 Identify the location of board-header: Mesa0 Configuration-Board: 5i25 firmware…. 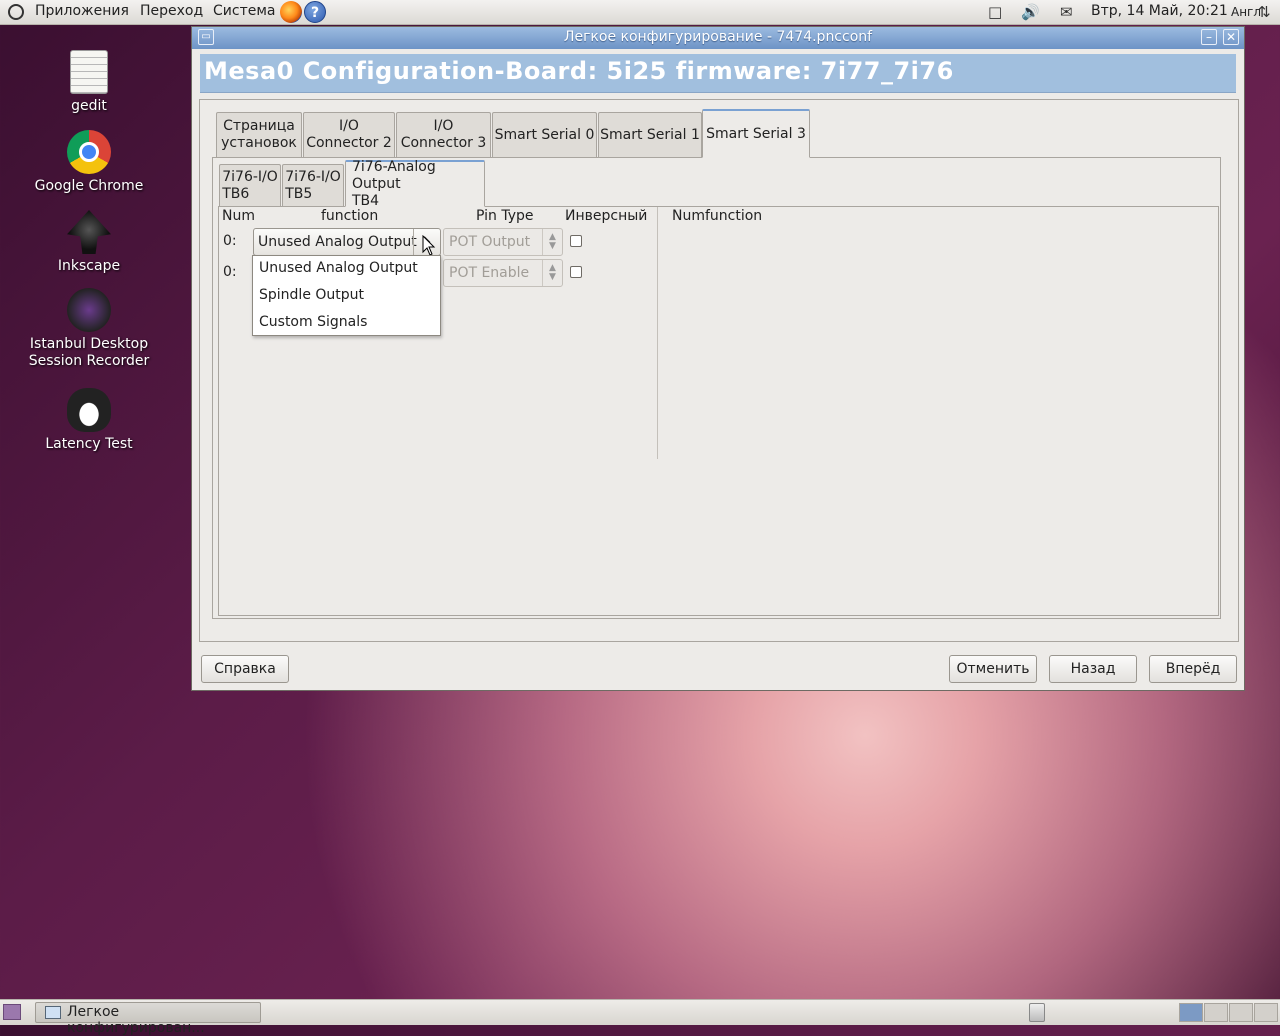
(718, 73).